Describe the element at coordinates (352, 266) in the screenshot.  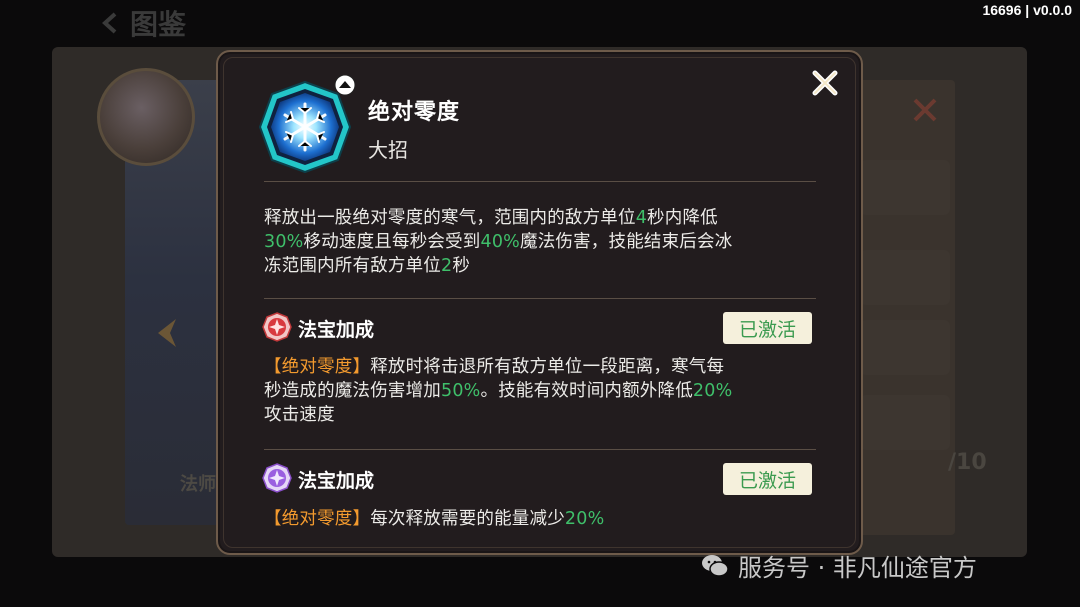
I see `description-text: 冻范围内所有敌方单位` at that location.